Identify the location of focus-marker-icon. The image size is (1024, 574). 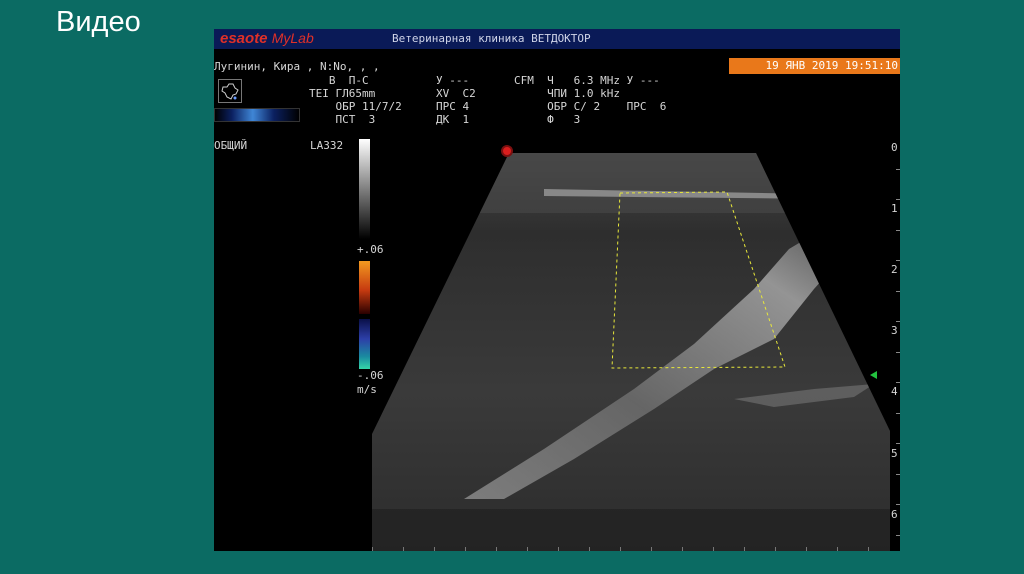
(507, 151).